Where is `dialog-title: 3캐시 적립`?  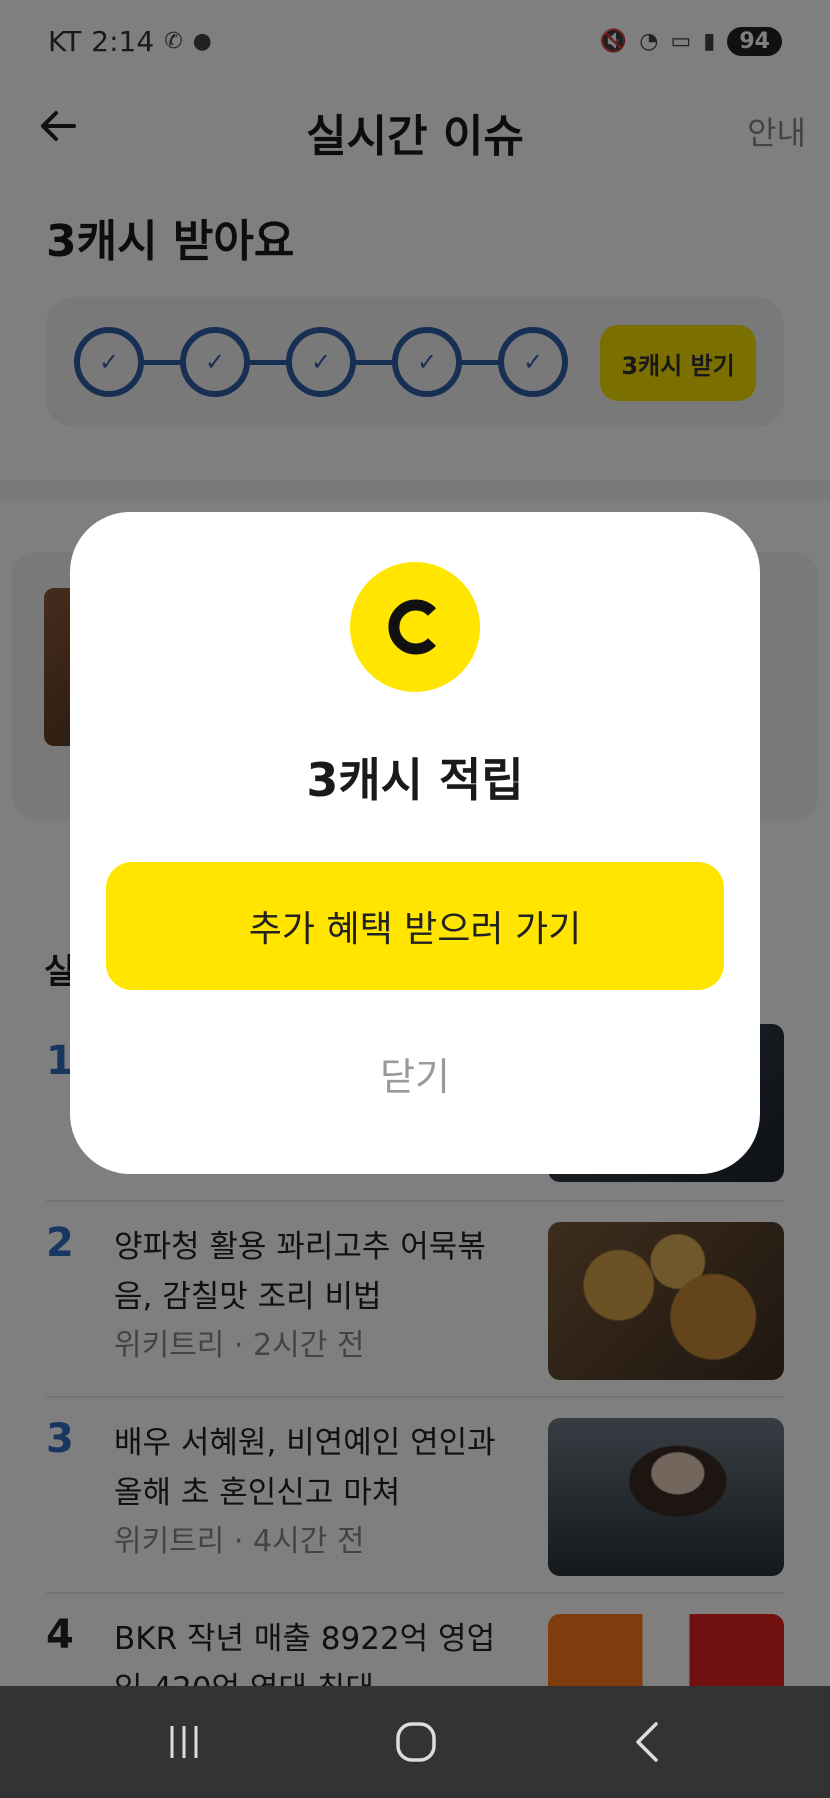
dialog-title: 3캐시 적립 is located at coordinates (415, 780).